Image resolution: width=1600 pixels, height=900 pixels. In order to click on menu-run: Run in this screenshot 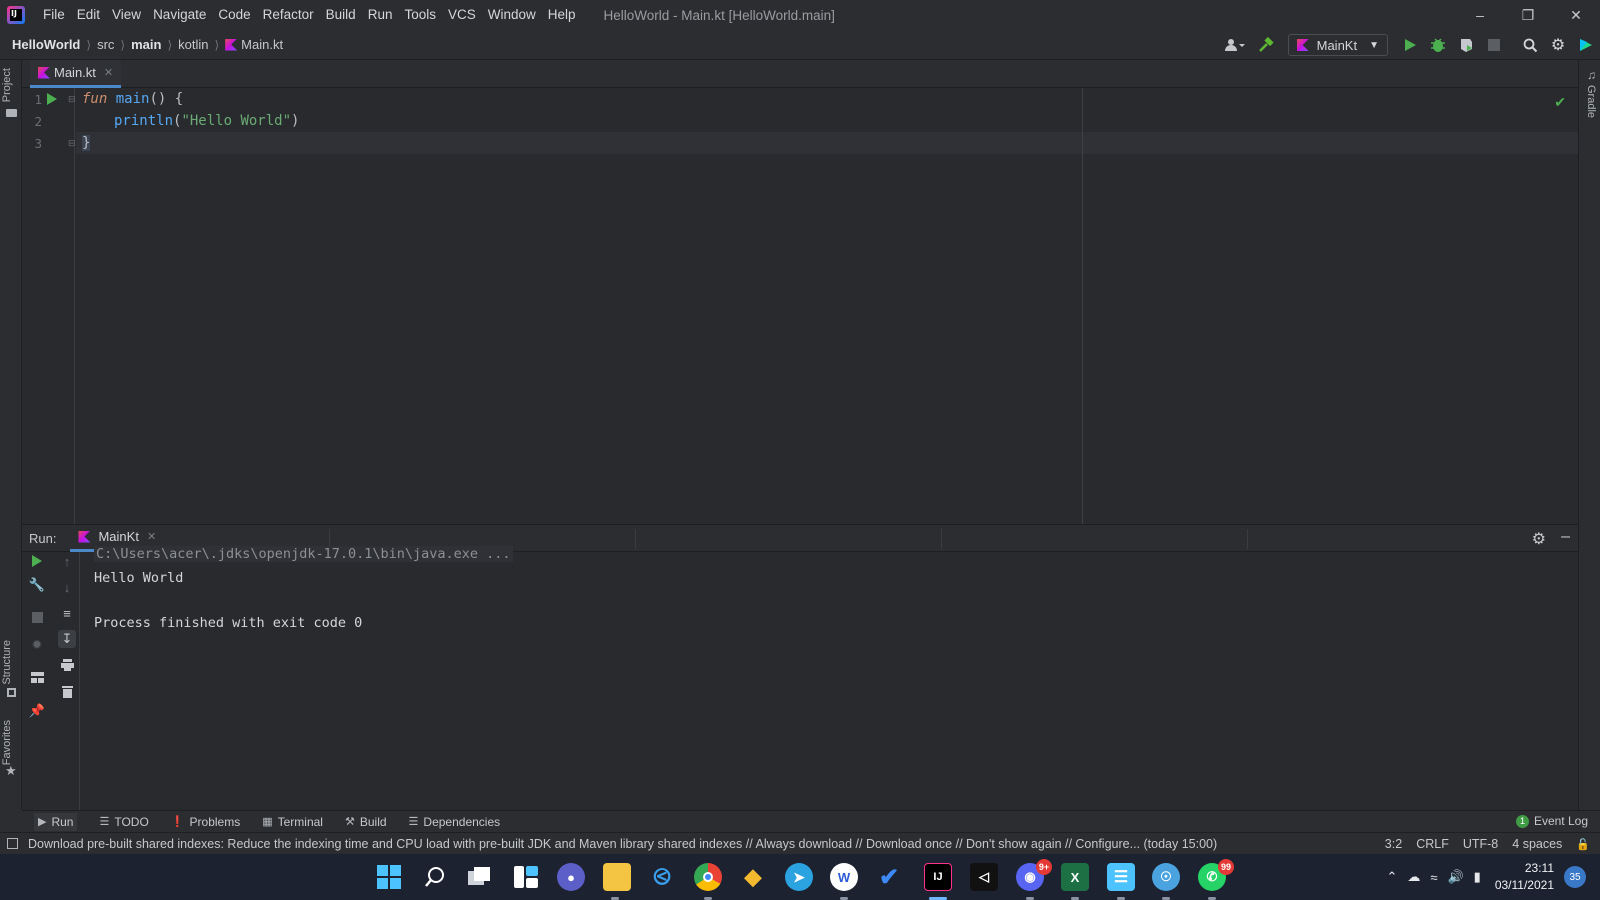, I will do `click(380, 15)`.